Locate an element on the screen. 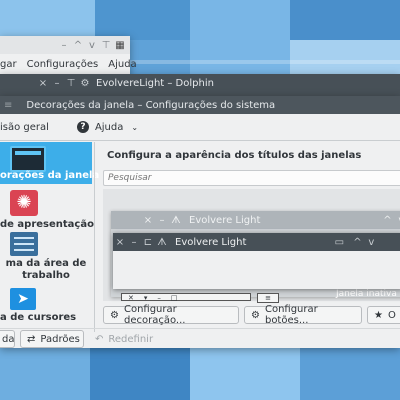 This screenshot has width=400, height=400. undo-icon: ↶ is located at coordinates (99, 339).